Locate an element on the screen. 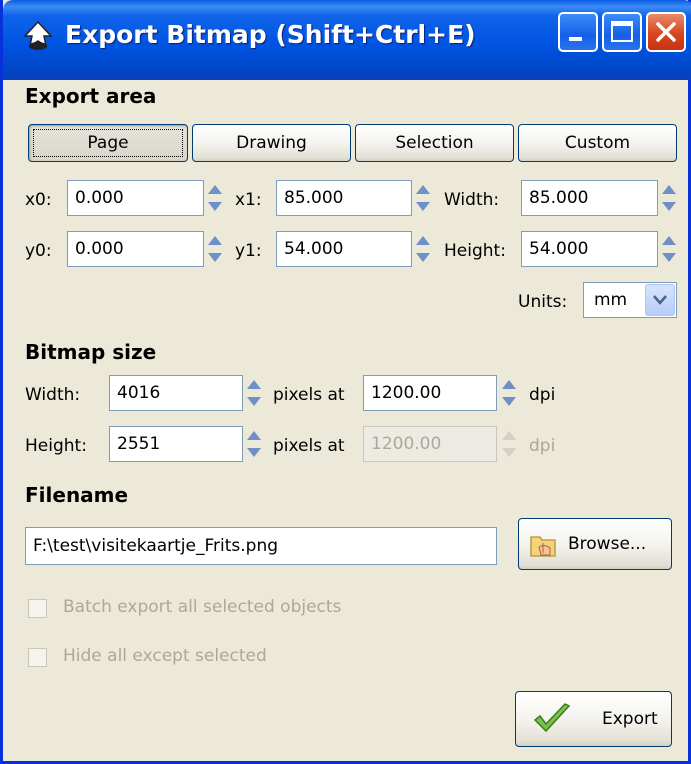 The height and width of the screenshot is (764, 691). x0-input: 0.000 is located at coordinates (135, 198).